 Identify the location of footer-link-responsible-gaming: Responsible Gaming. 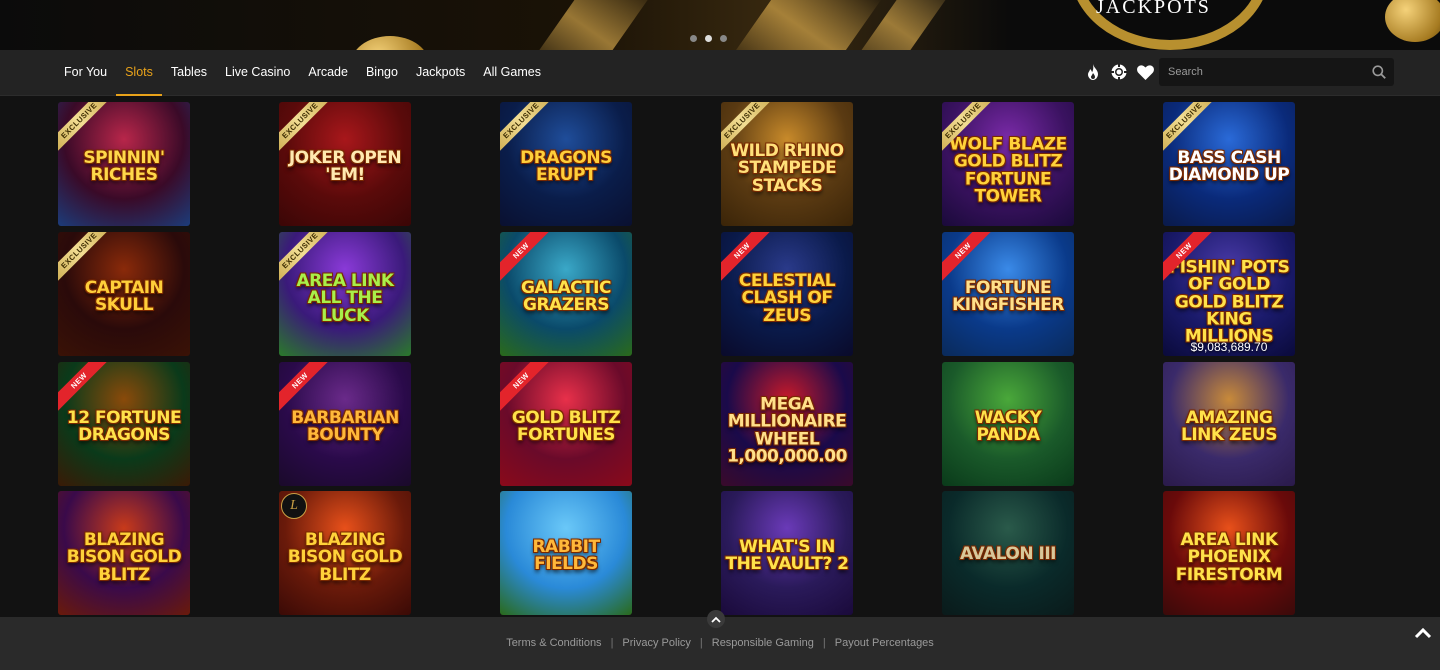
(763, 643).